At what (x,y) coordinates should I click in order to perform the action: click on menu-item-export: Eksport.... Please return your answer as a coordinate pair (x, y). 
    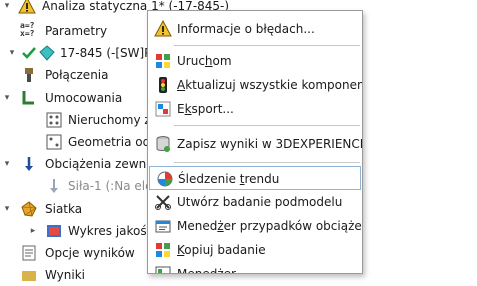
    Looking at the image, I should click on (255, 109).